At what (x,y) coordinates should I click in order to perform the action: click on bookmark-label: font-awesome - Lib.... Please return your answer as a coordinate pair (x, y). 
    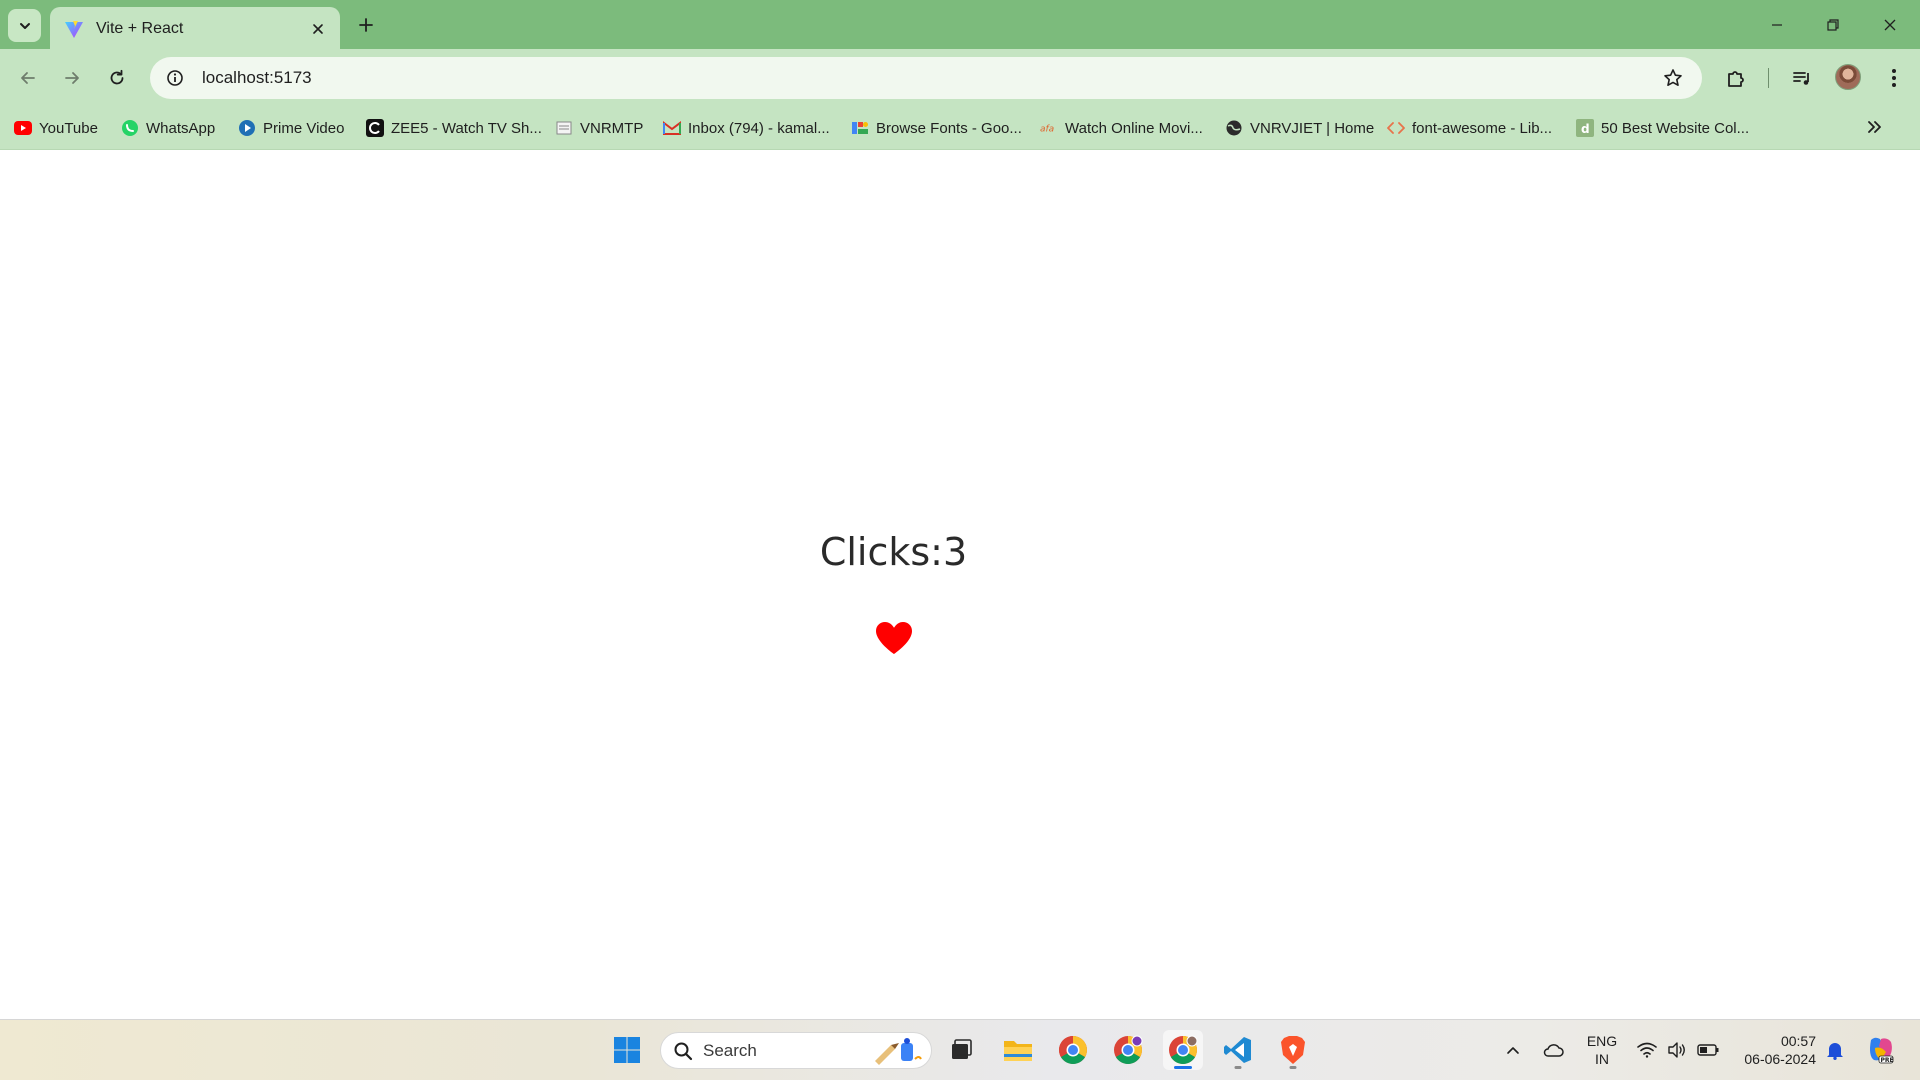
    Looking at the image, I should click on (1482, 128).